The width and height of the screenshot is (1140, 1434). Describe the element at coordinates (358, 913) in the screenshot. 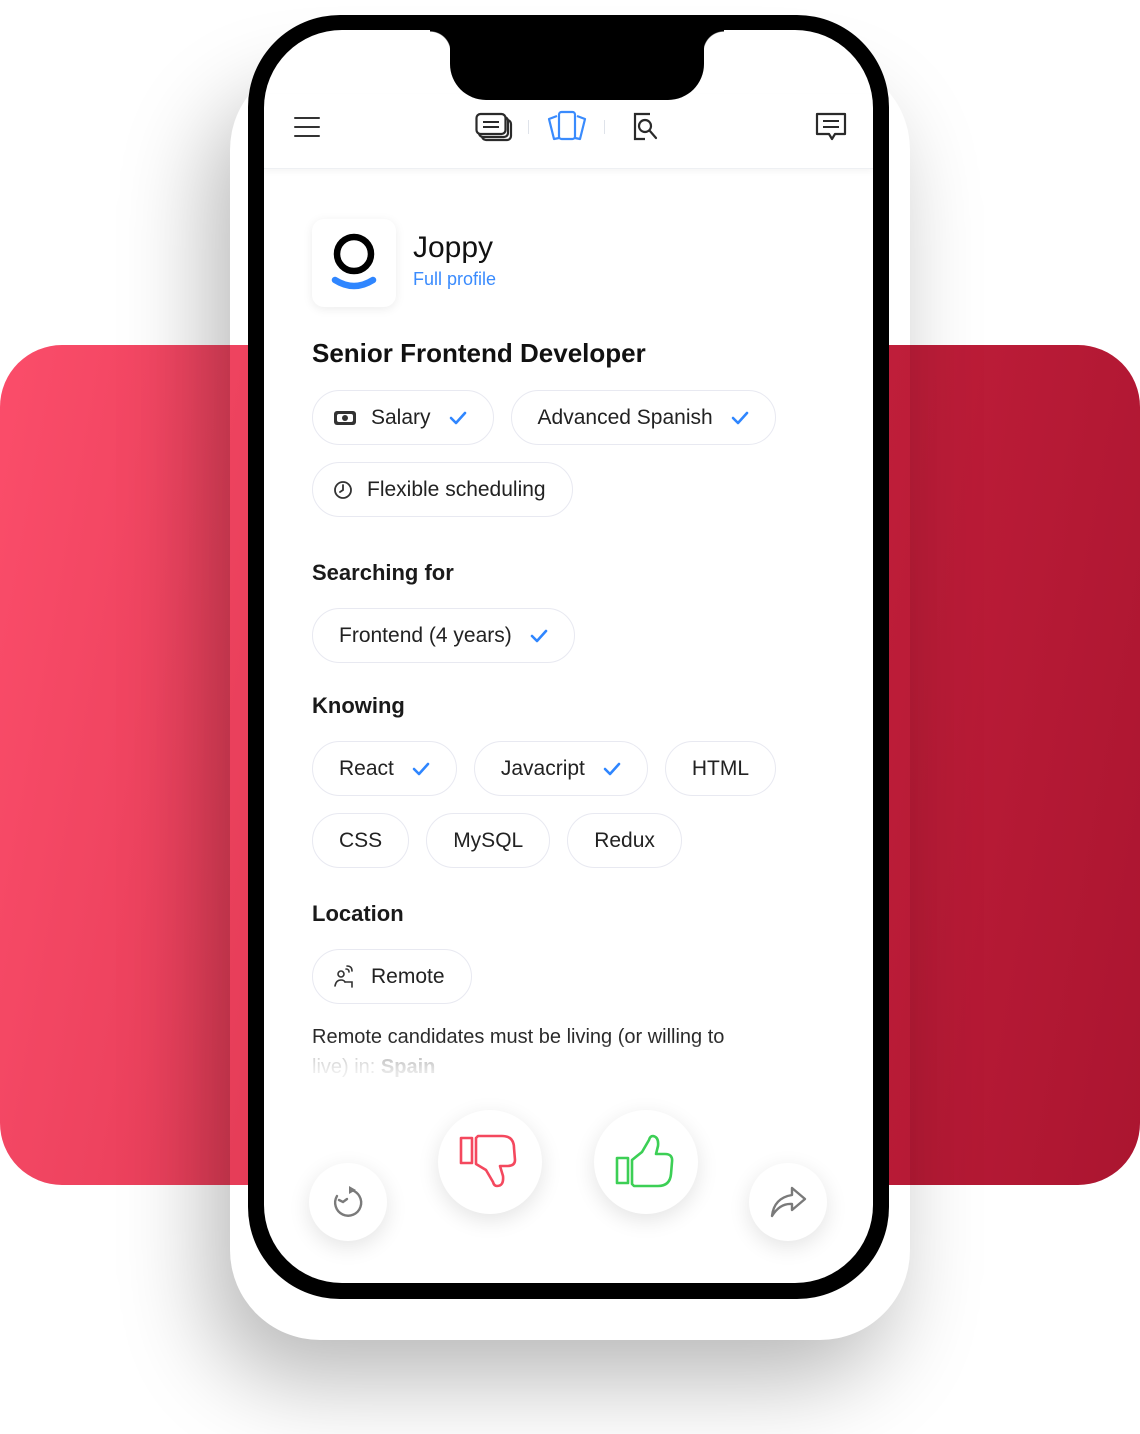

I see `location-title: Location` at that location.